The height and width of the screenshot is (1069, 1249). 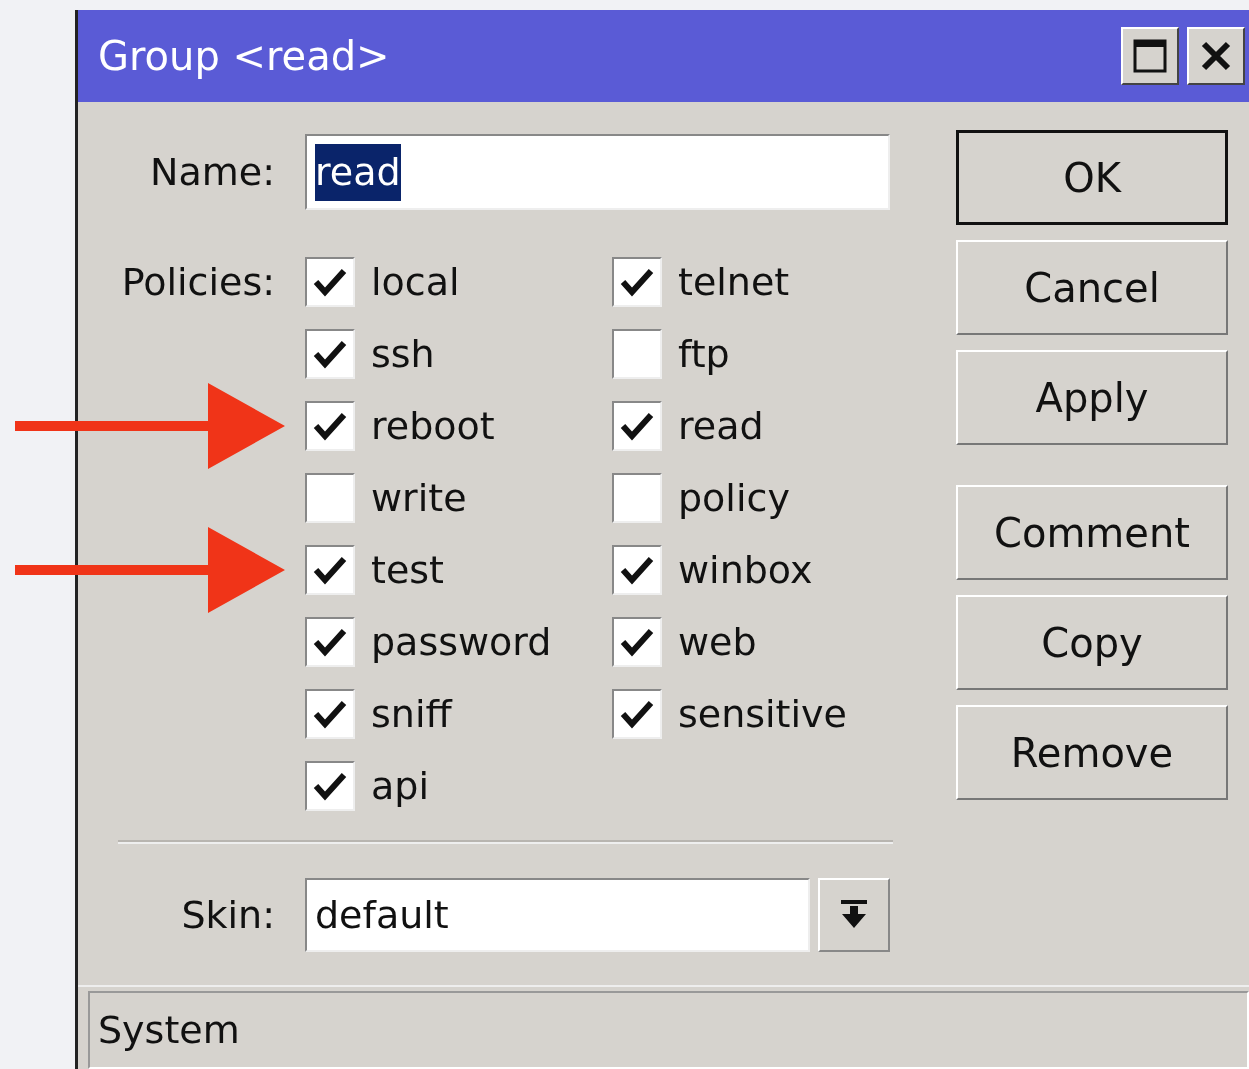 I want to click on checkbox-label: reboot, so click(x=433, y=426).